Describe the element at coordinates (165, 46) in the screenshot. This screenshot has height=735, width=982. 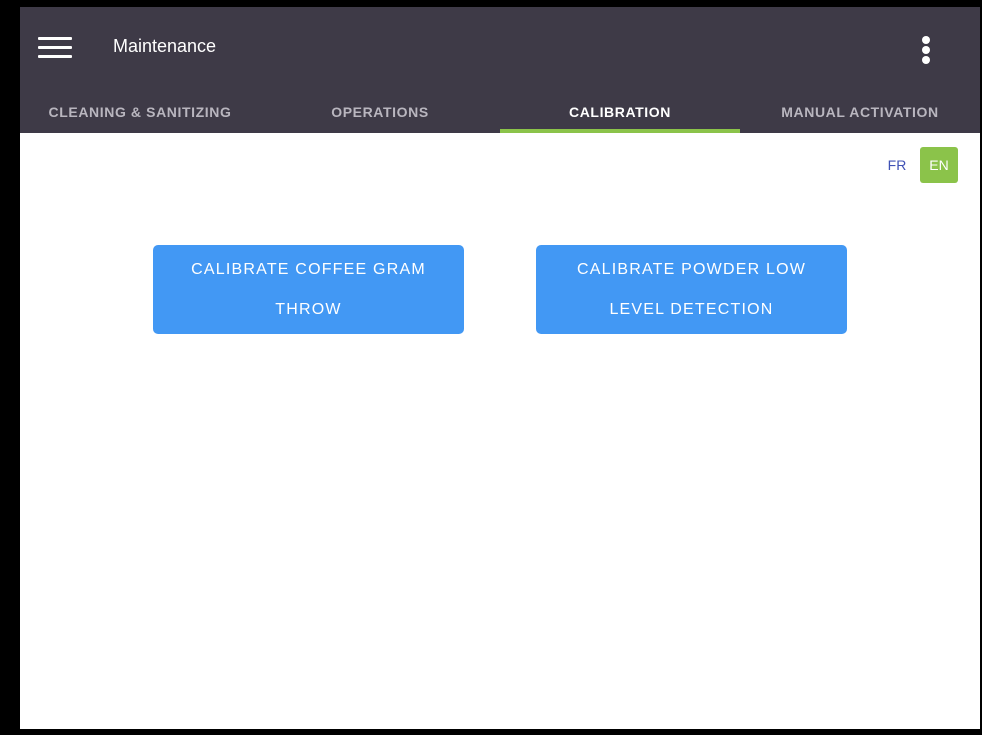
I see `page-title: Maintenance` at that location.